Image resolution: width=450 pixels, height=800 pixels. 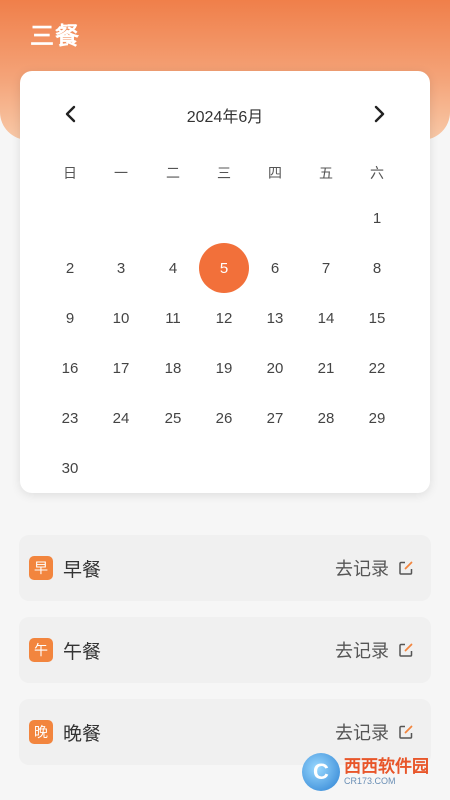 I want to click on day-3: 3, so click(x=121, y=268).